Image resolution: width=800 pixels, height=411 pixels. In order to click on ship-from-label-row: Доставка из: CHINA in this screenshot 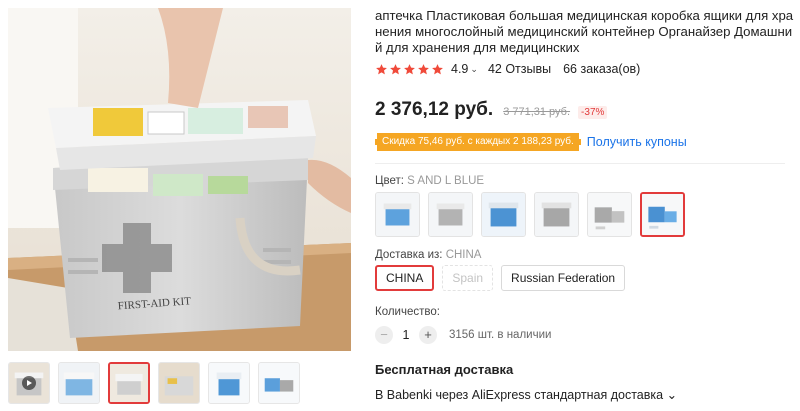, I will do `click(428, 255)`.